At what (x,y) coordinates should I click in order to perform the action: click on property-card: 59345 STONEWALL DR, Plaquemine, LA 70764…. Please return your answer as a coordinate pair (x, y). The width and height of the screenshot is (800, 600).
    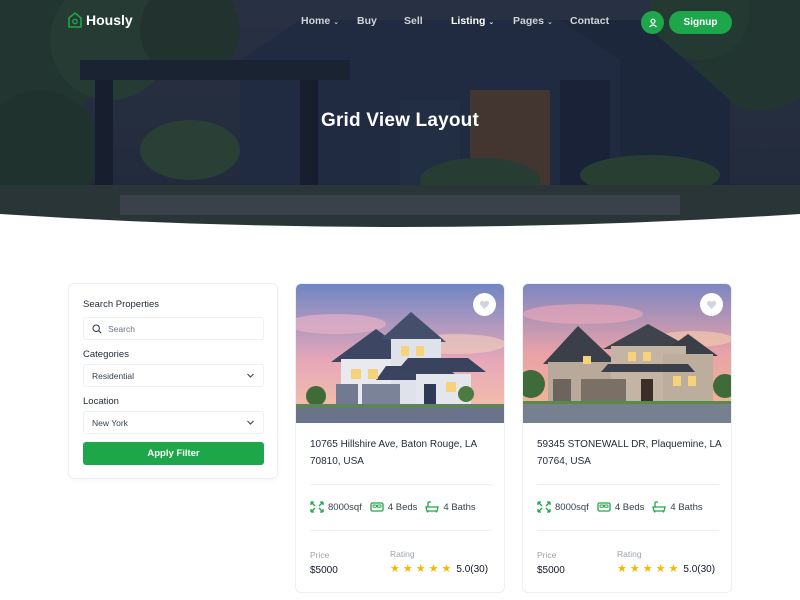
    Looking at the image, I should click on (627, 438).